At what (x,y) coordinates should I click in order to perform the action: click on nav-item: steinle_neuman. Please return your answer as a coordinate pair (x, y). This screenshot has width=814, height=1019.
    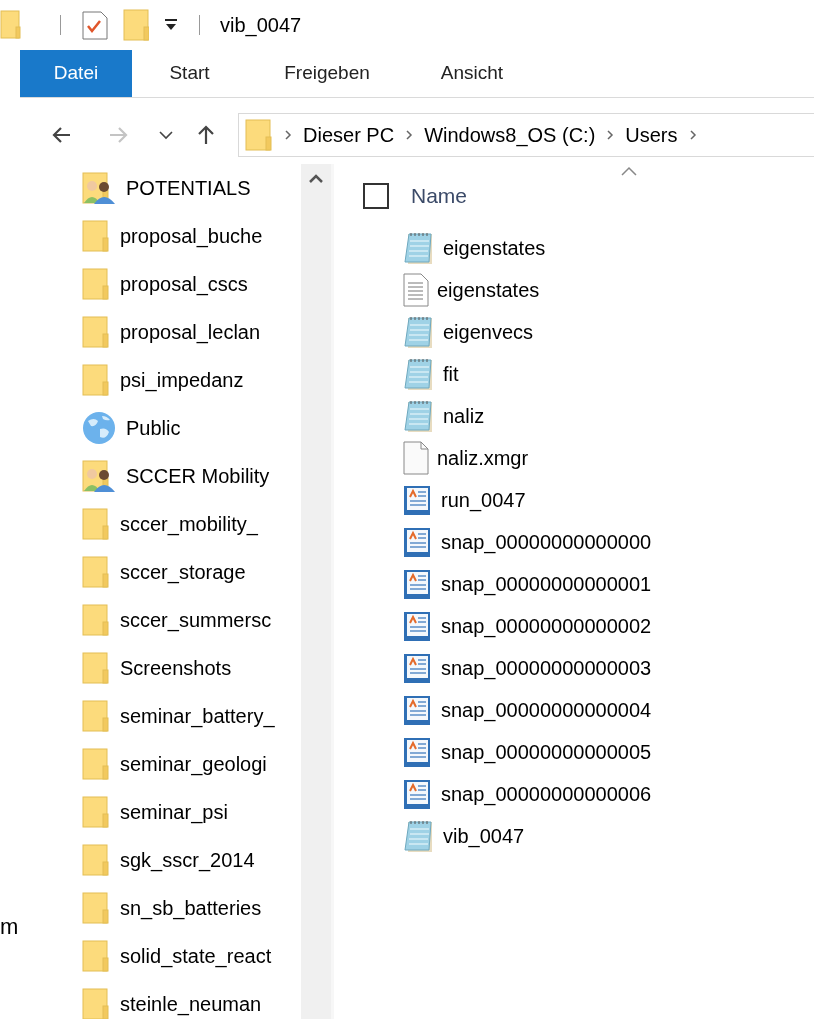
    Looking at the image, I should click on (190, 999).